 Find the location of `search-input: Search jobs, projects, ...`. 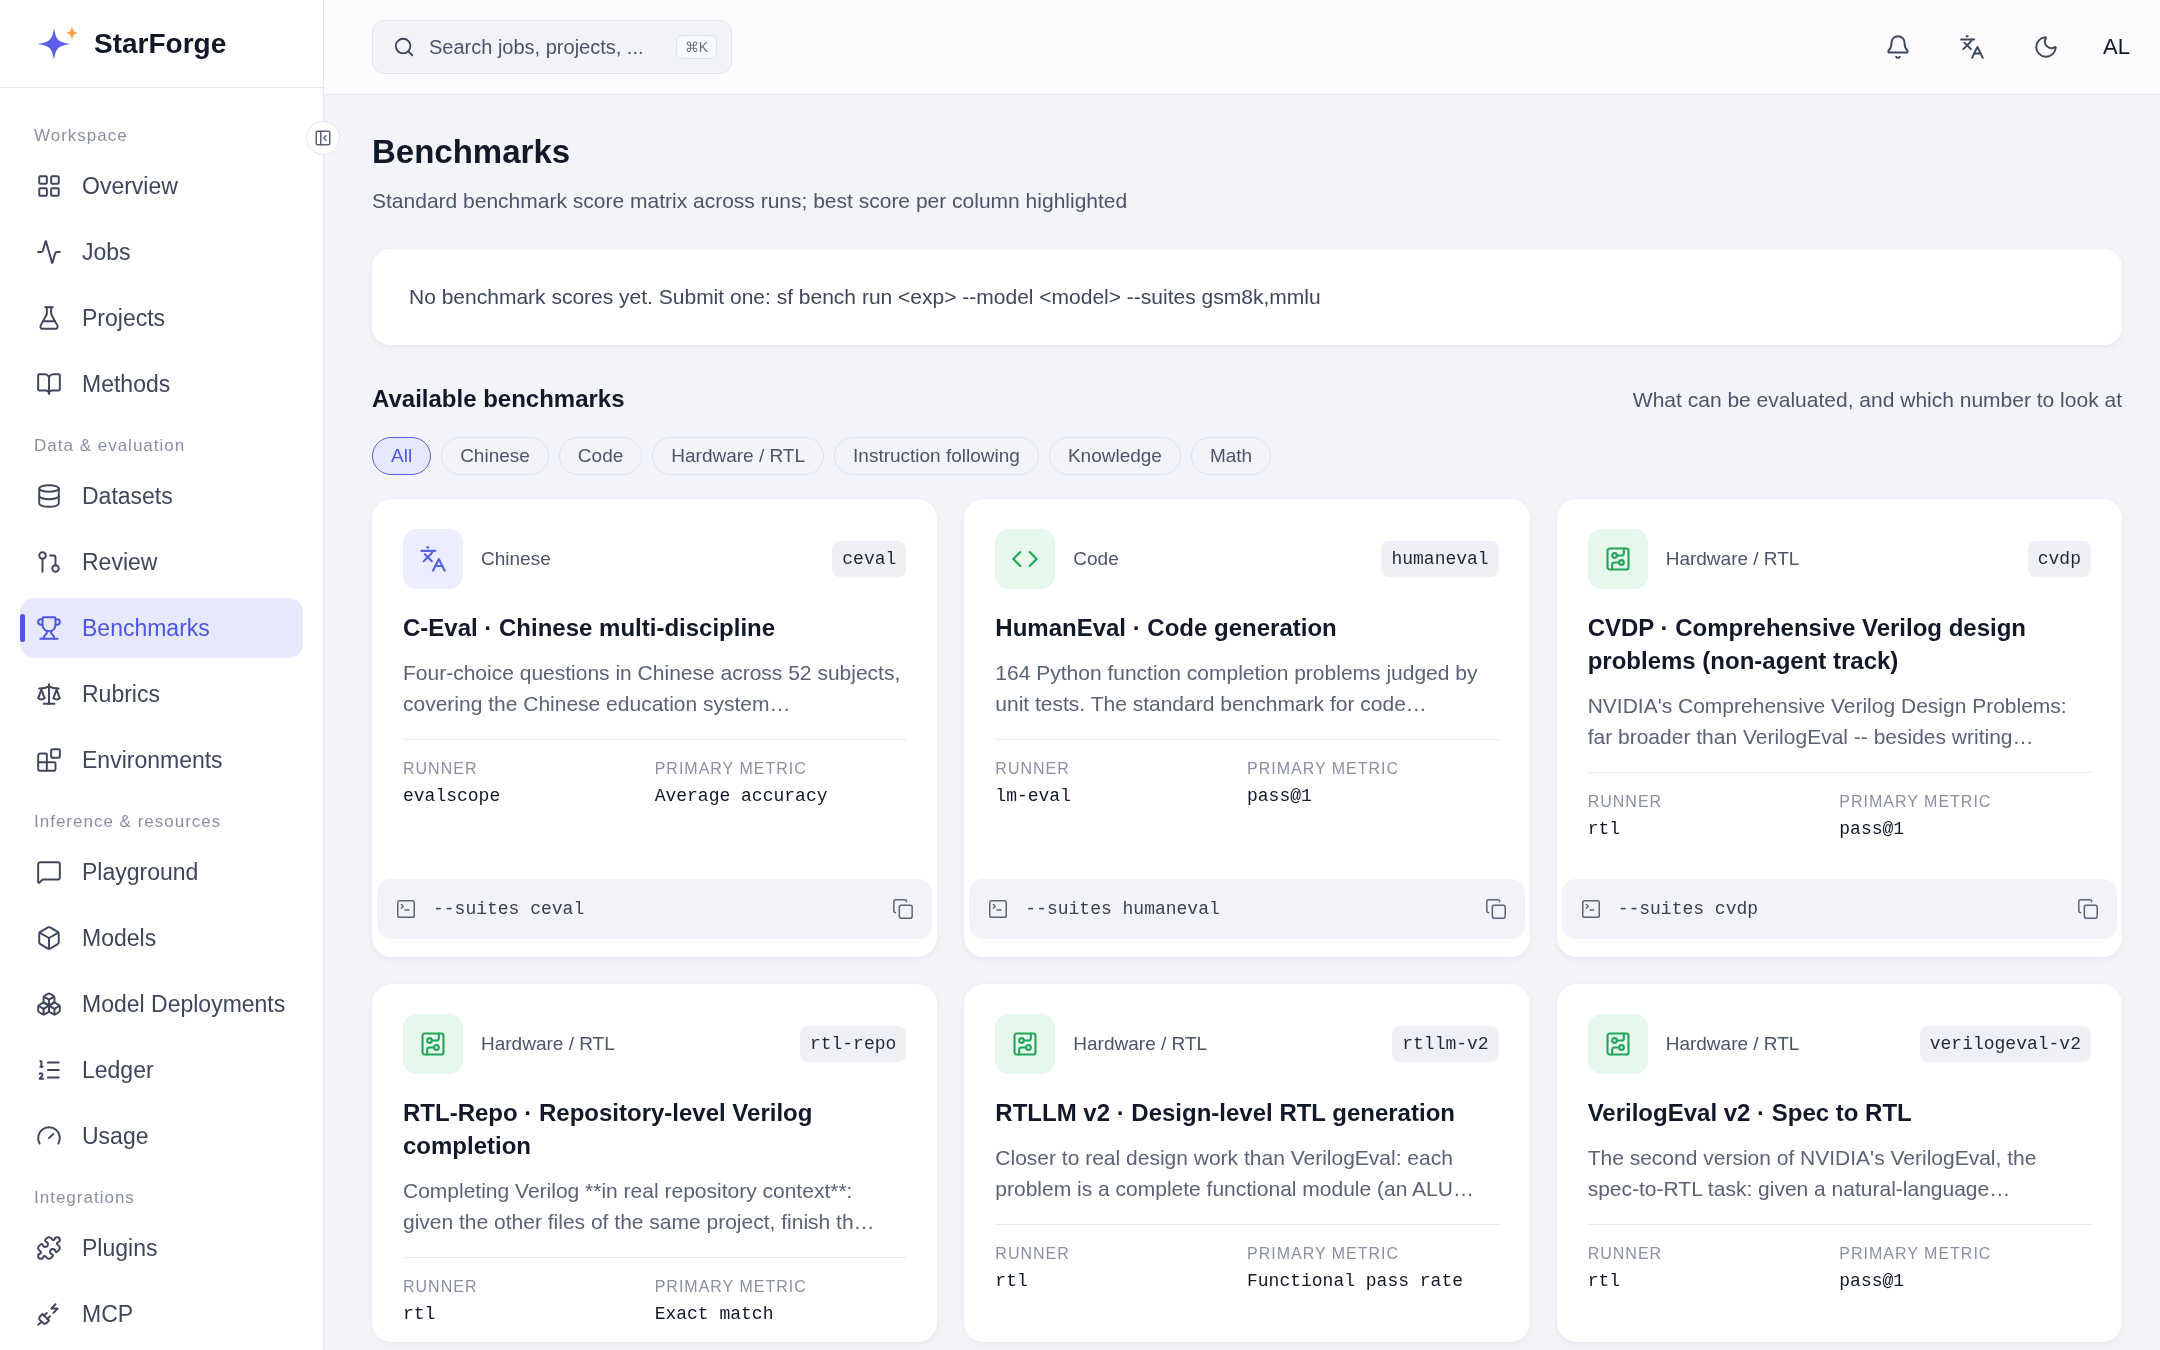

search-input: Search jobs, projects, ... is located at coordinates (545, 47).